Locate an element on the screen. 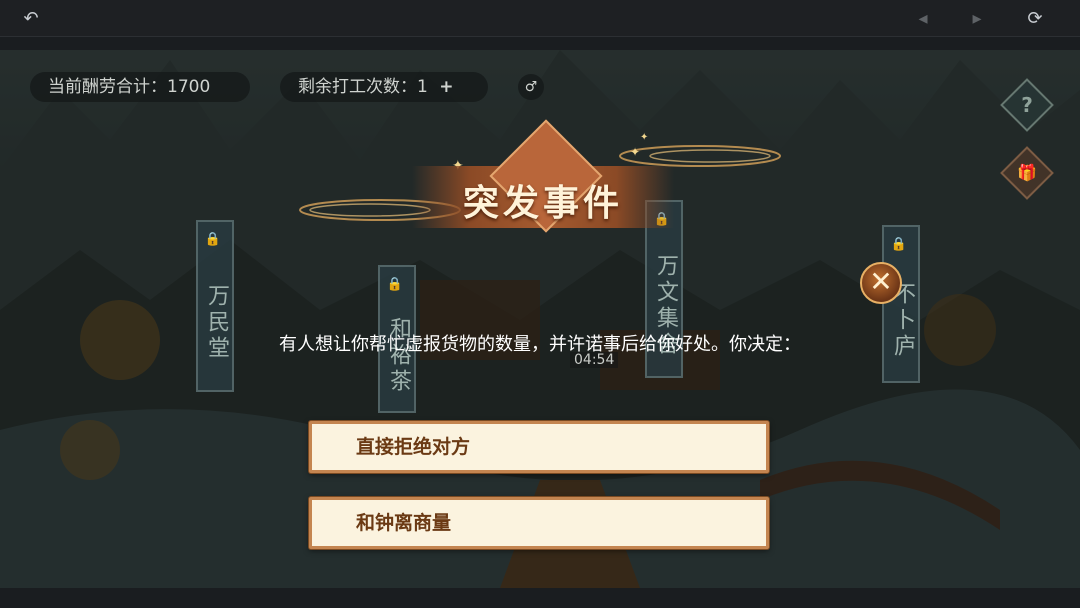 The height and width of the screenshot is (608, 1080). banner-label: 万民堂 is located at coordinates (216, 323).